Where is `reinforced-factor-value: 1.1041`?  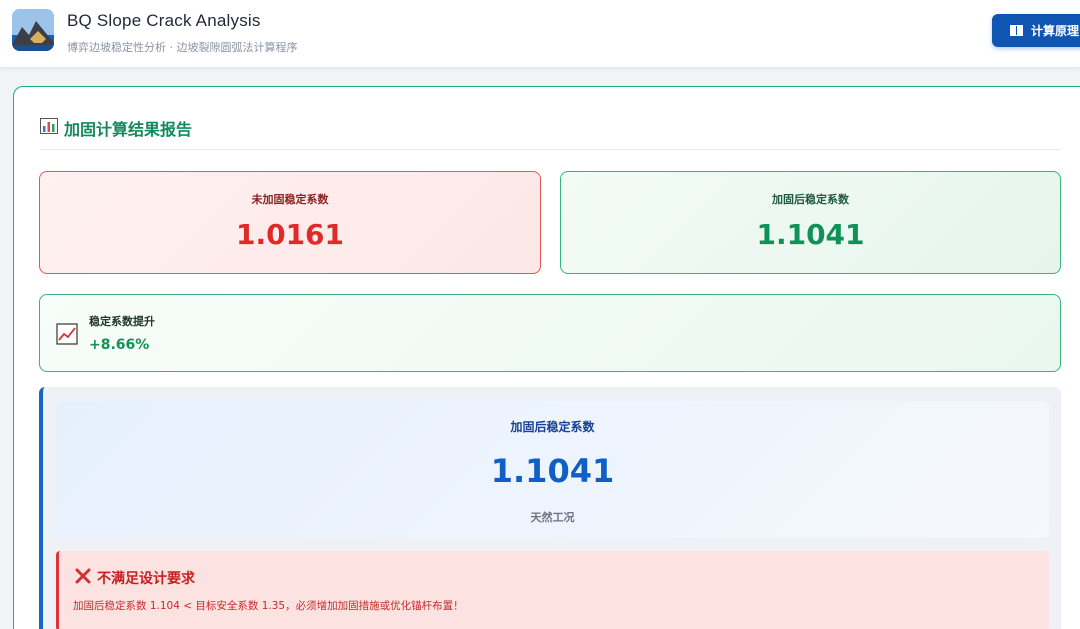
reinforced-factor-value: 1.1041 is located at coordinates (810, 234).